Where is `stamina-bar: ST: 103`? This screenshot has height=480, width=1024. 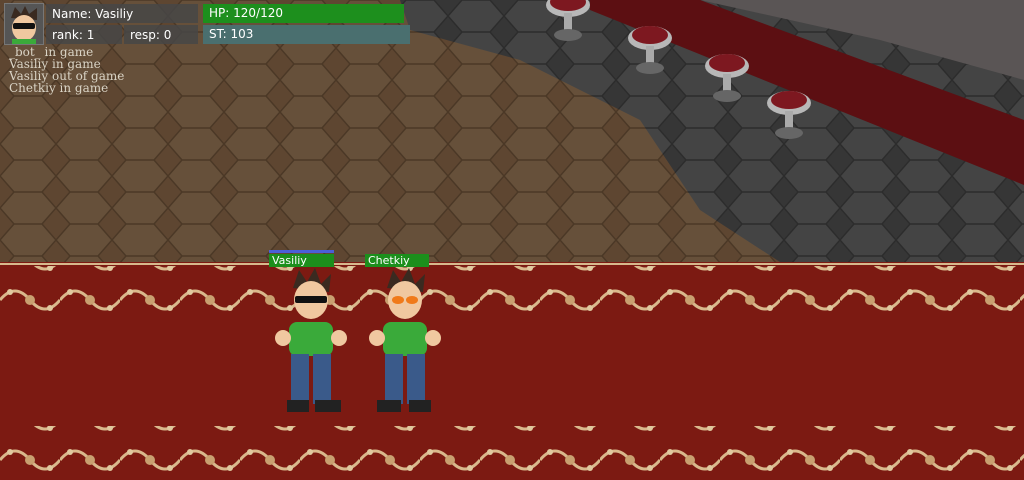 stamina-bar: ST: 103 is located at coordinates (306, 34).